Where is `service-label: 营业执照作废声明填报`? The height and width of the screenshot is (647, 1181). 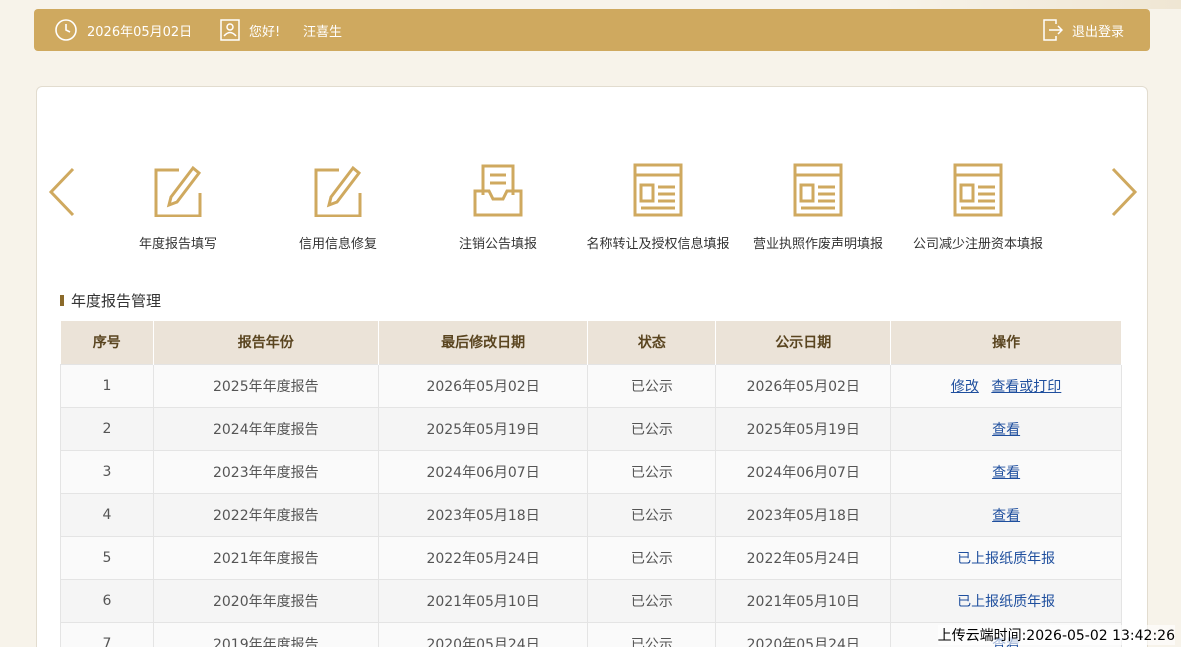
service-label: 营业执照作废声明填报 is located at coordinates (817, 244).